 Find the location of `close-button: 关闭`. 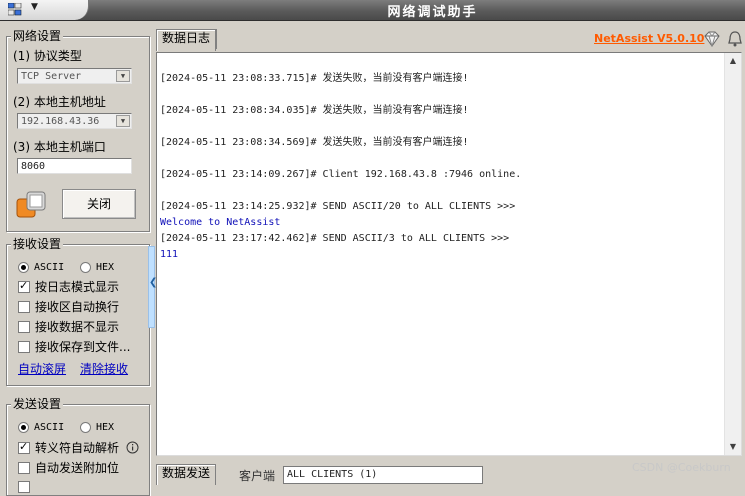

close-button: 关闭 is located at coordinates (99, 204).